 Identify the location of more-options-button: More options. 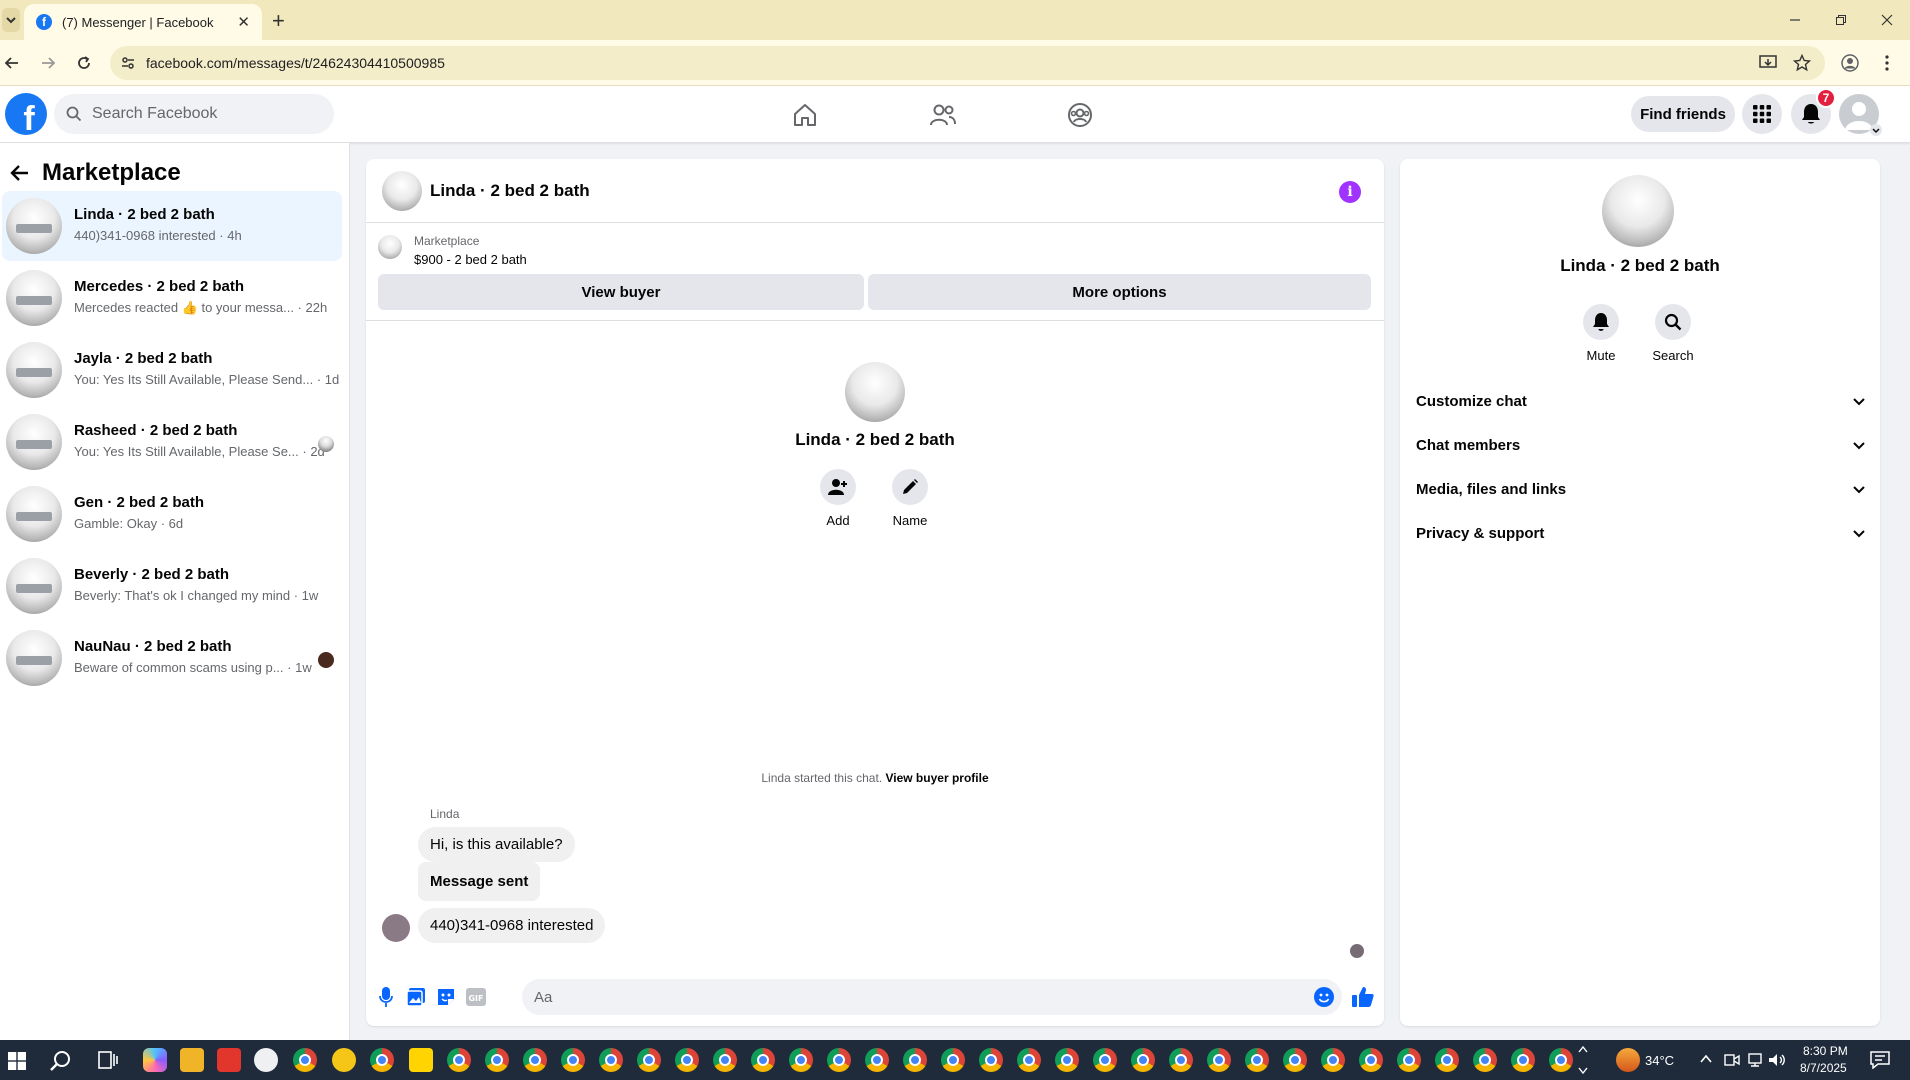
(1119, 292).